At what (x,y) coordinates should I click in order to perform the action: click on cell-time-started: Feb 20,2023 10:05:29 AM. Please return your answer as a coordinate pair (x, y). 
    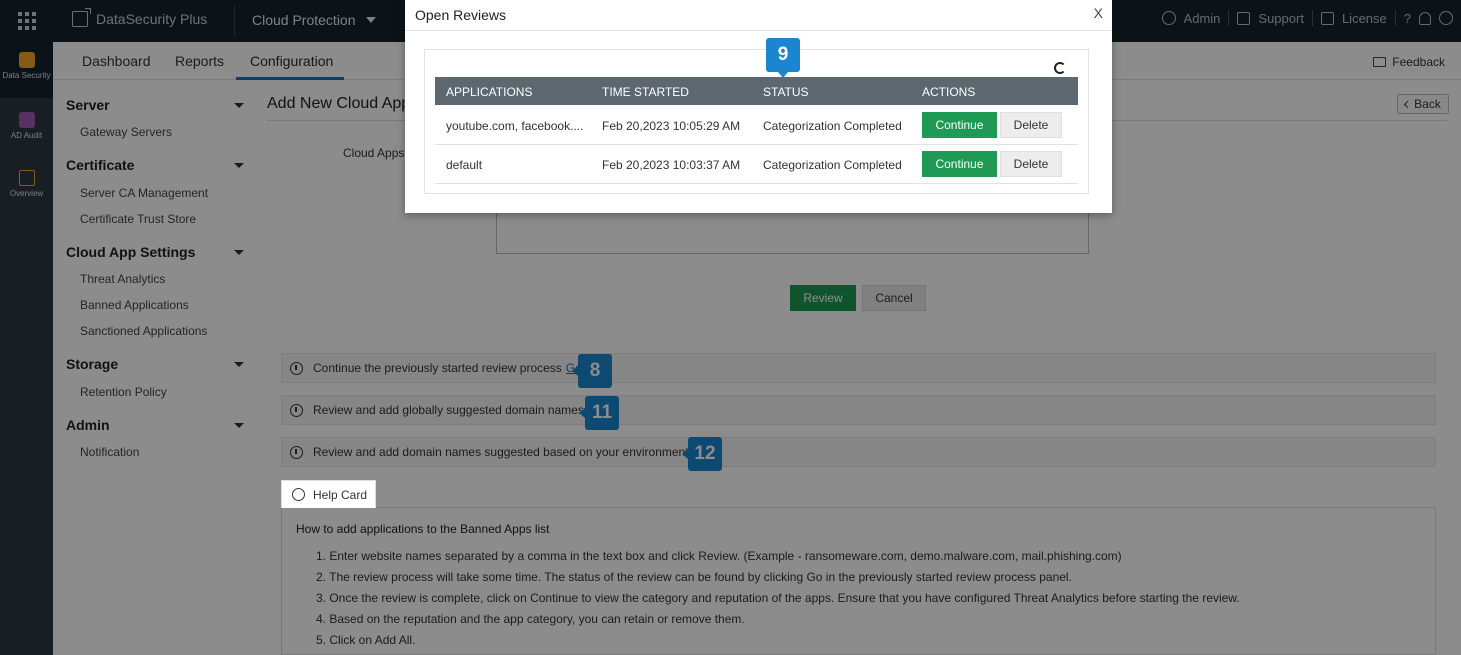
    Looking at the image, I should click on (671, 126).